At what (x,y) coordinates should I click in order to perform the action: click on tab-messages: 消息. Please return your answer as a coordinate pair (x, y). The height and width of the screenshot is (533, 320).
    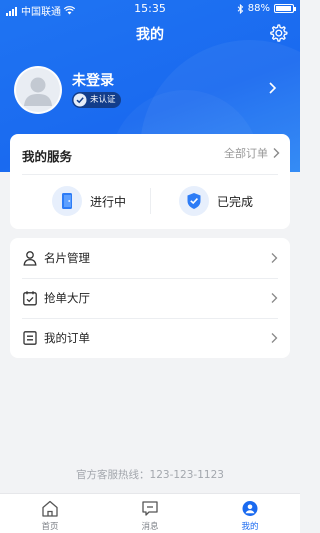
    Looking at the image, I should click on (150, 513).